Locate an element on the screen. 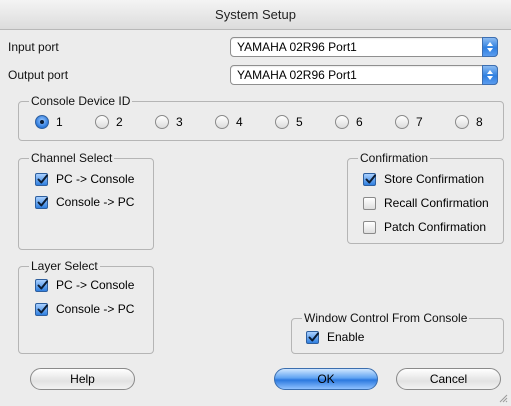 Image resolution: width=511 pixels, height=406 pixels. layer-pc-to-console-checkbox: PC -> Console is located at coordinates (84, 285).